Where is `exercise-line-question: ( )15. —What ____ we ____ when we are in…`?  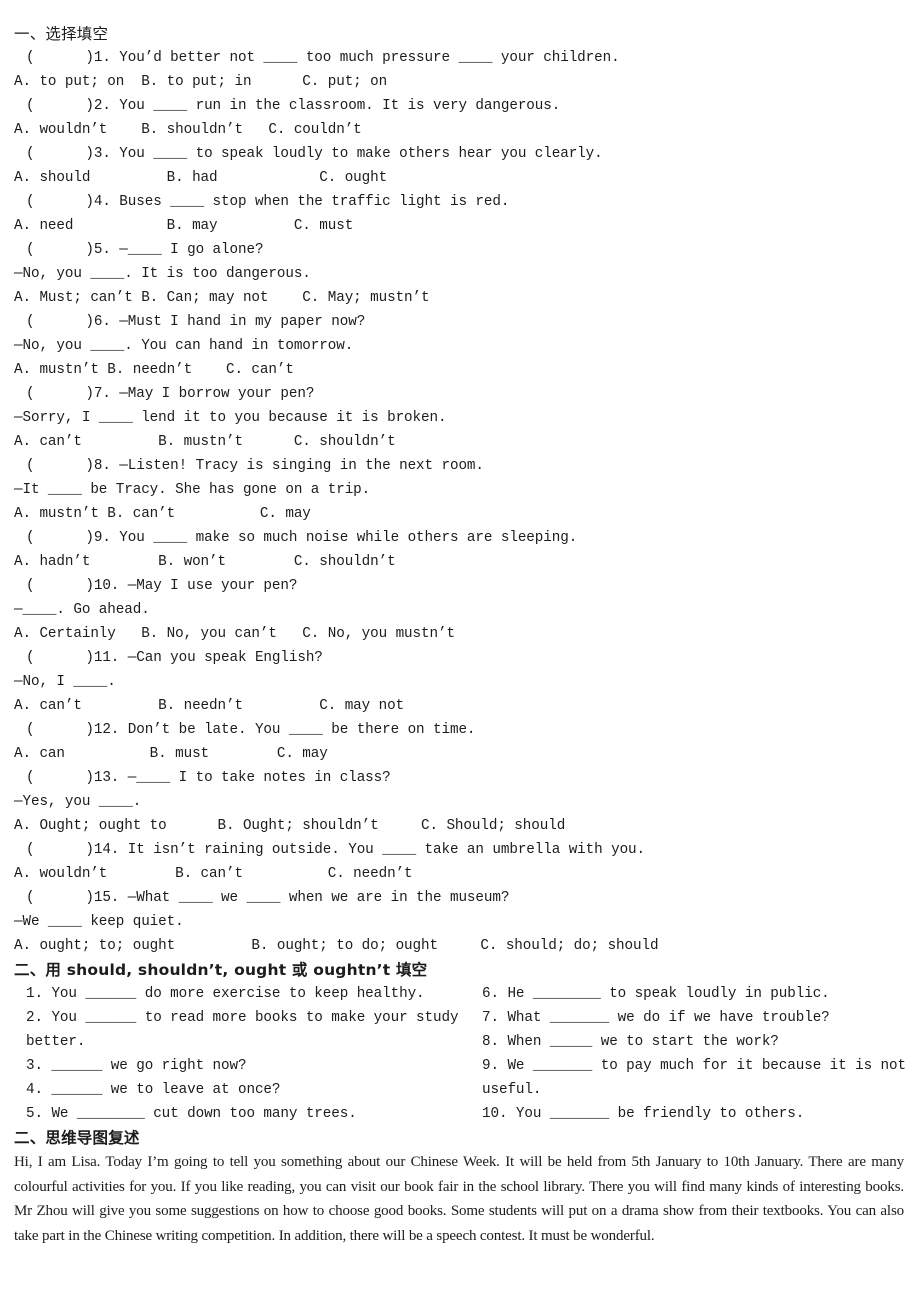 exercise-line-question: ( )15. —What ____ we ____ when we are in… is located at coordinates (268, 898).